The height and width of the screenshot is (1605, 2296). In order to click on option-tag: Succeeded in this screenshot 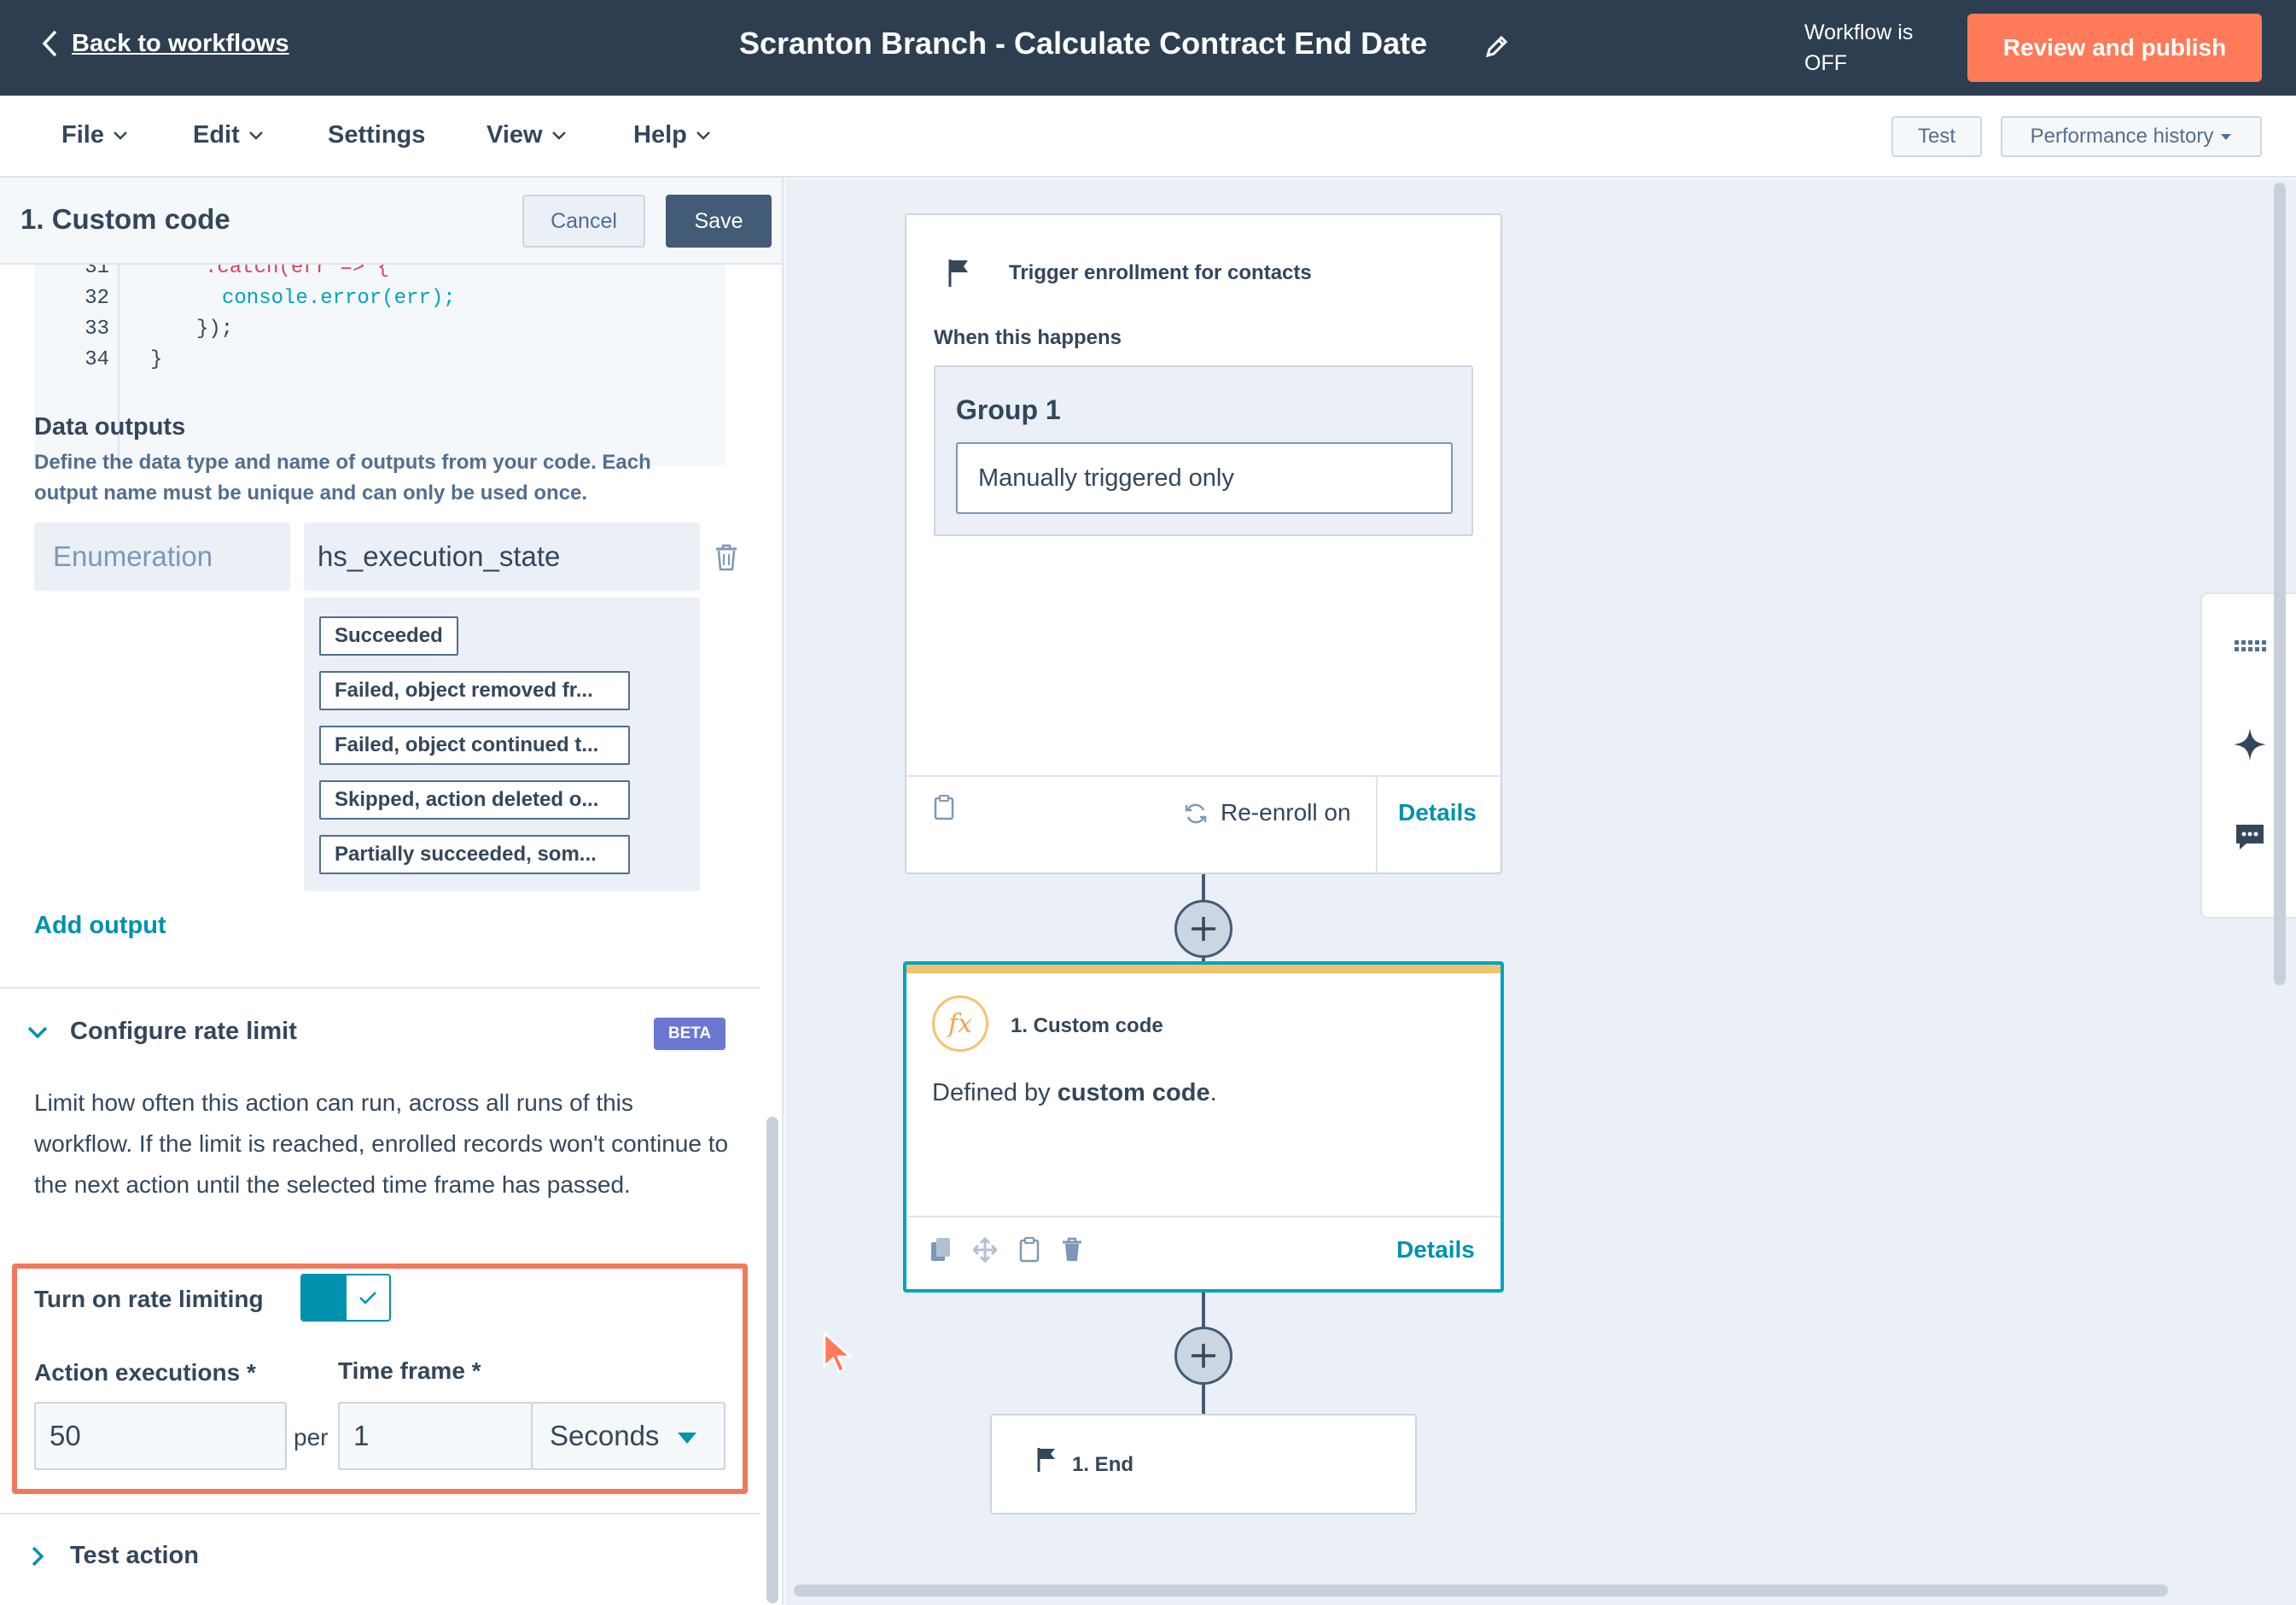, I will do `click(389, 636)`.